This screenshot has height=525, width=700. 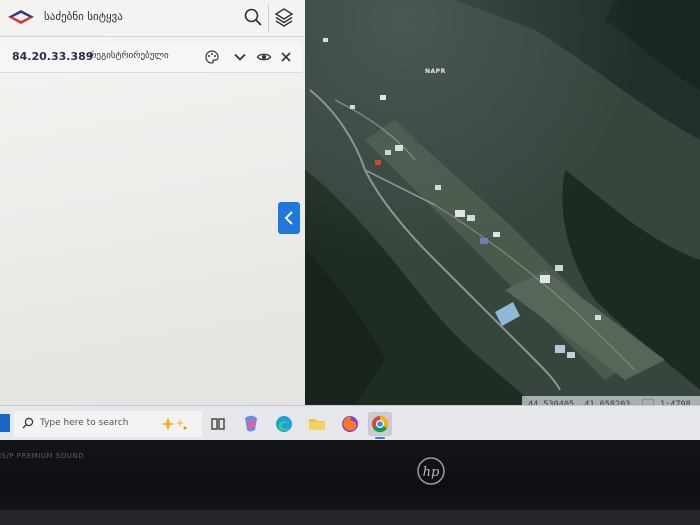 I want to click on header-divider, so click(x=268, y=18).